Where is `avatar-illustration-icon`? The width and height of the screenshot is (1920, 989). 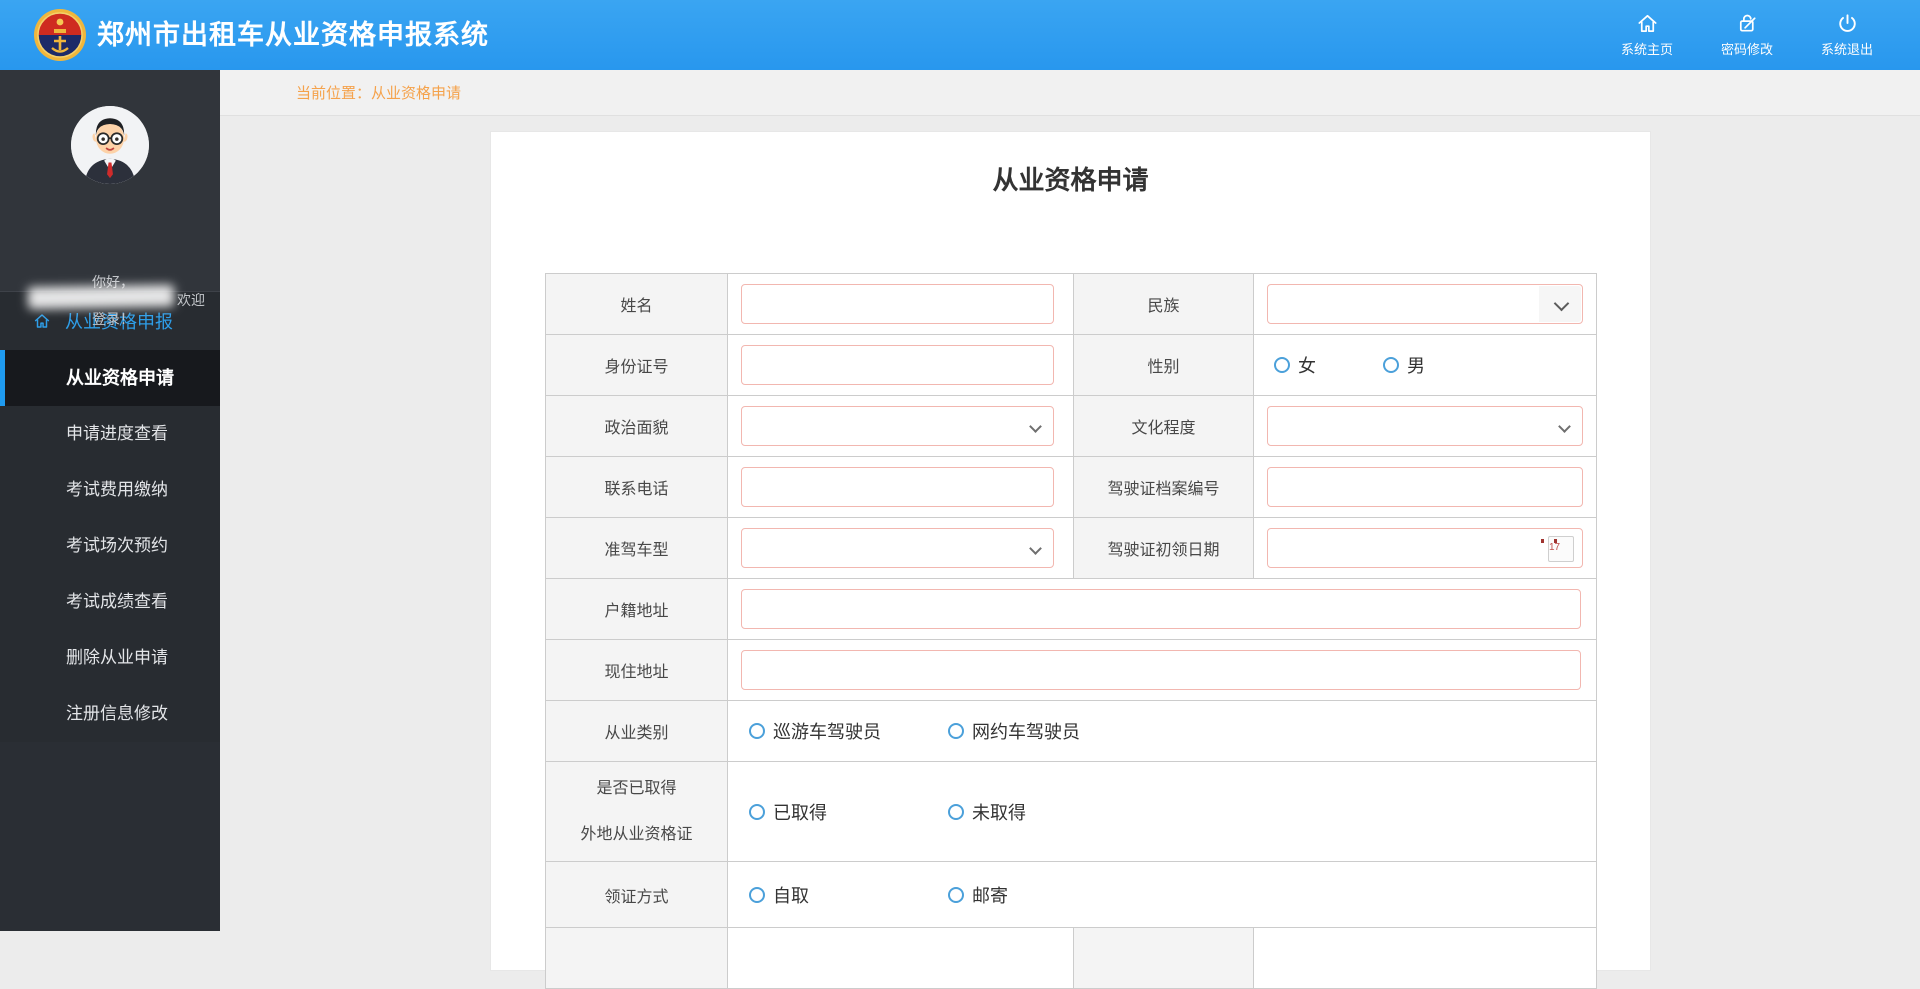 avatar-illustration-icon is located at coordinates (110, 145).